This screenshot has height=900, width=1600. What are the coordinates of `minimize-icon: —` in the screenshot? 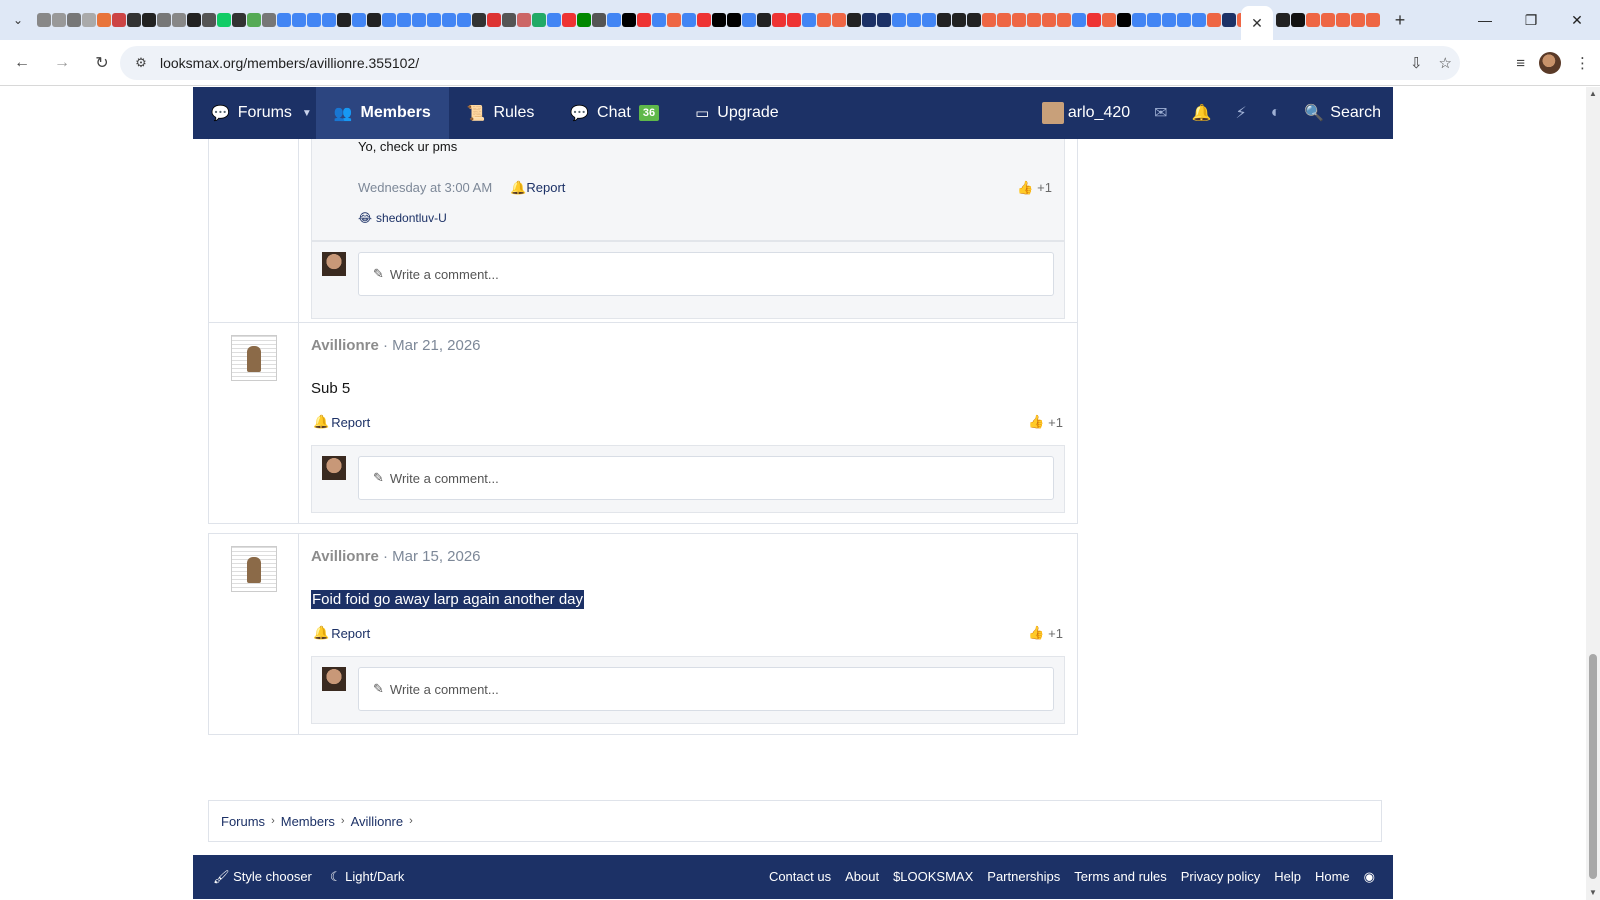 It's located at (1485, 20).